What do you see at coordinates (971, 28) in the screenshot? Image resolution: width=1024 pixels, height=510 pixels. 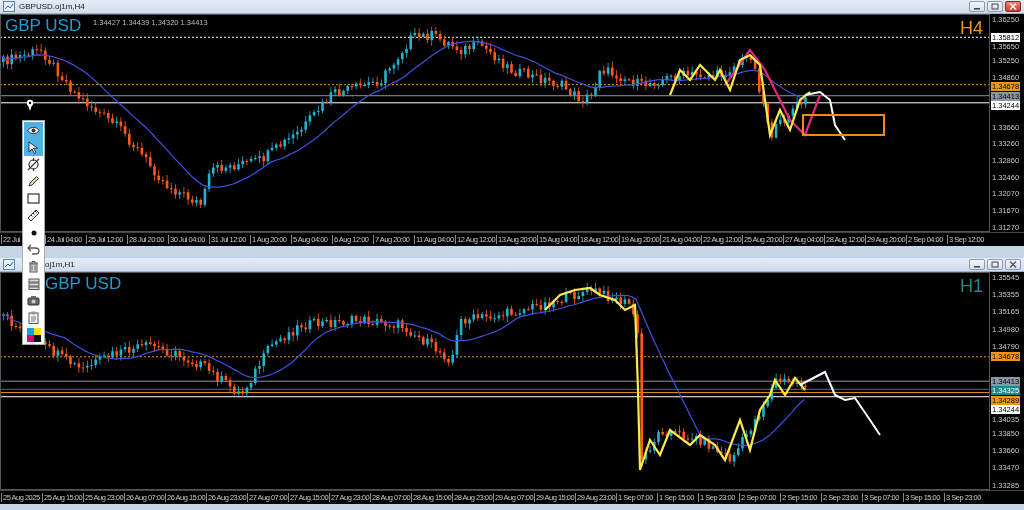 I see `timeframe-label: H4` at bounding box center [971, 28].